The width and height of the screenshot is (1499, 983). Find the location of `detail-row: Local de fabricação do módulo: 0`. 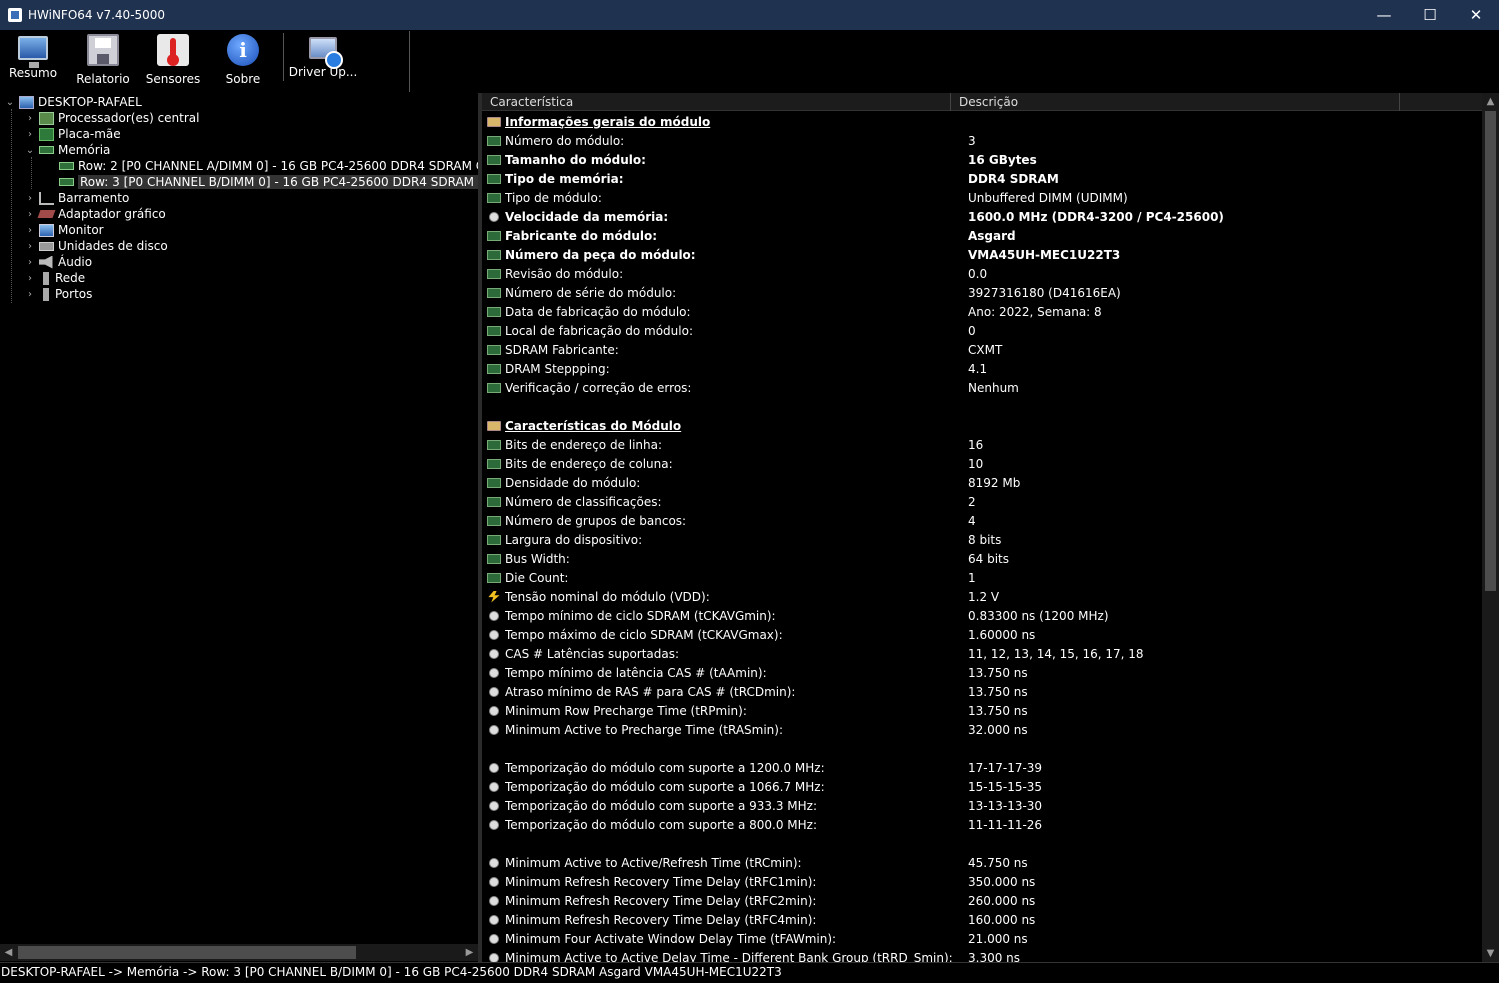

detail-row: Local de fabricação do módulo: 0 is located at coordinates (982, 330).